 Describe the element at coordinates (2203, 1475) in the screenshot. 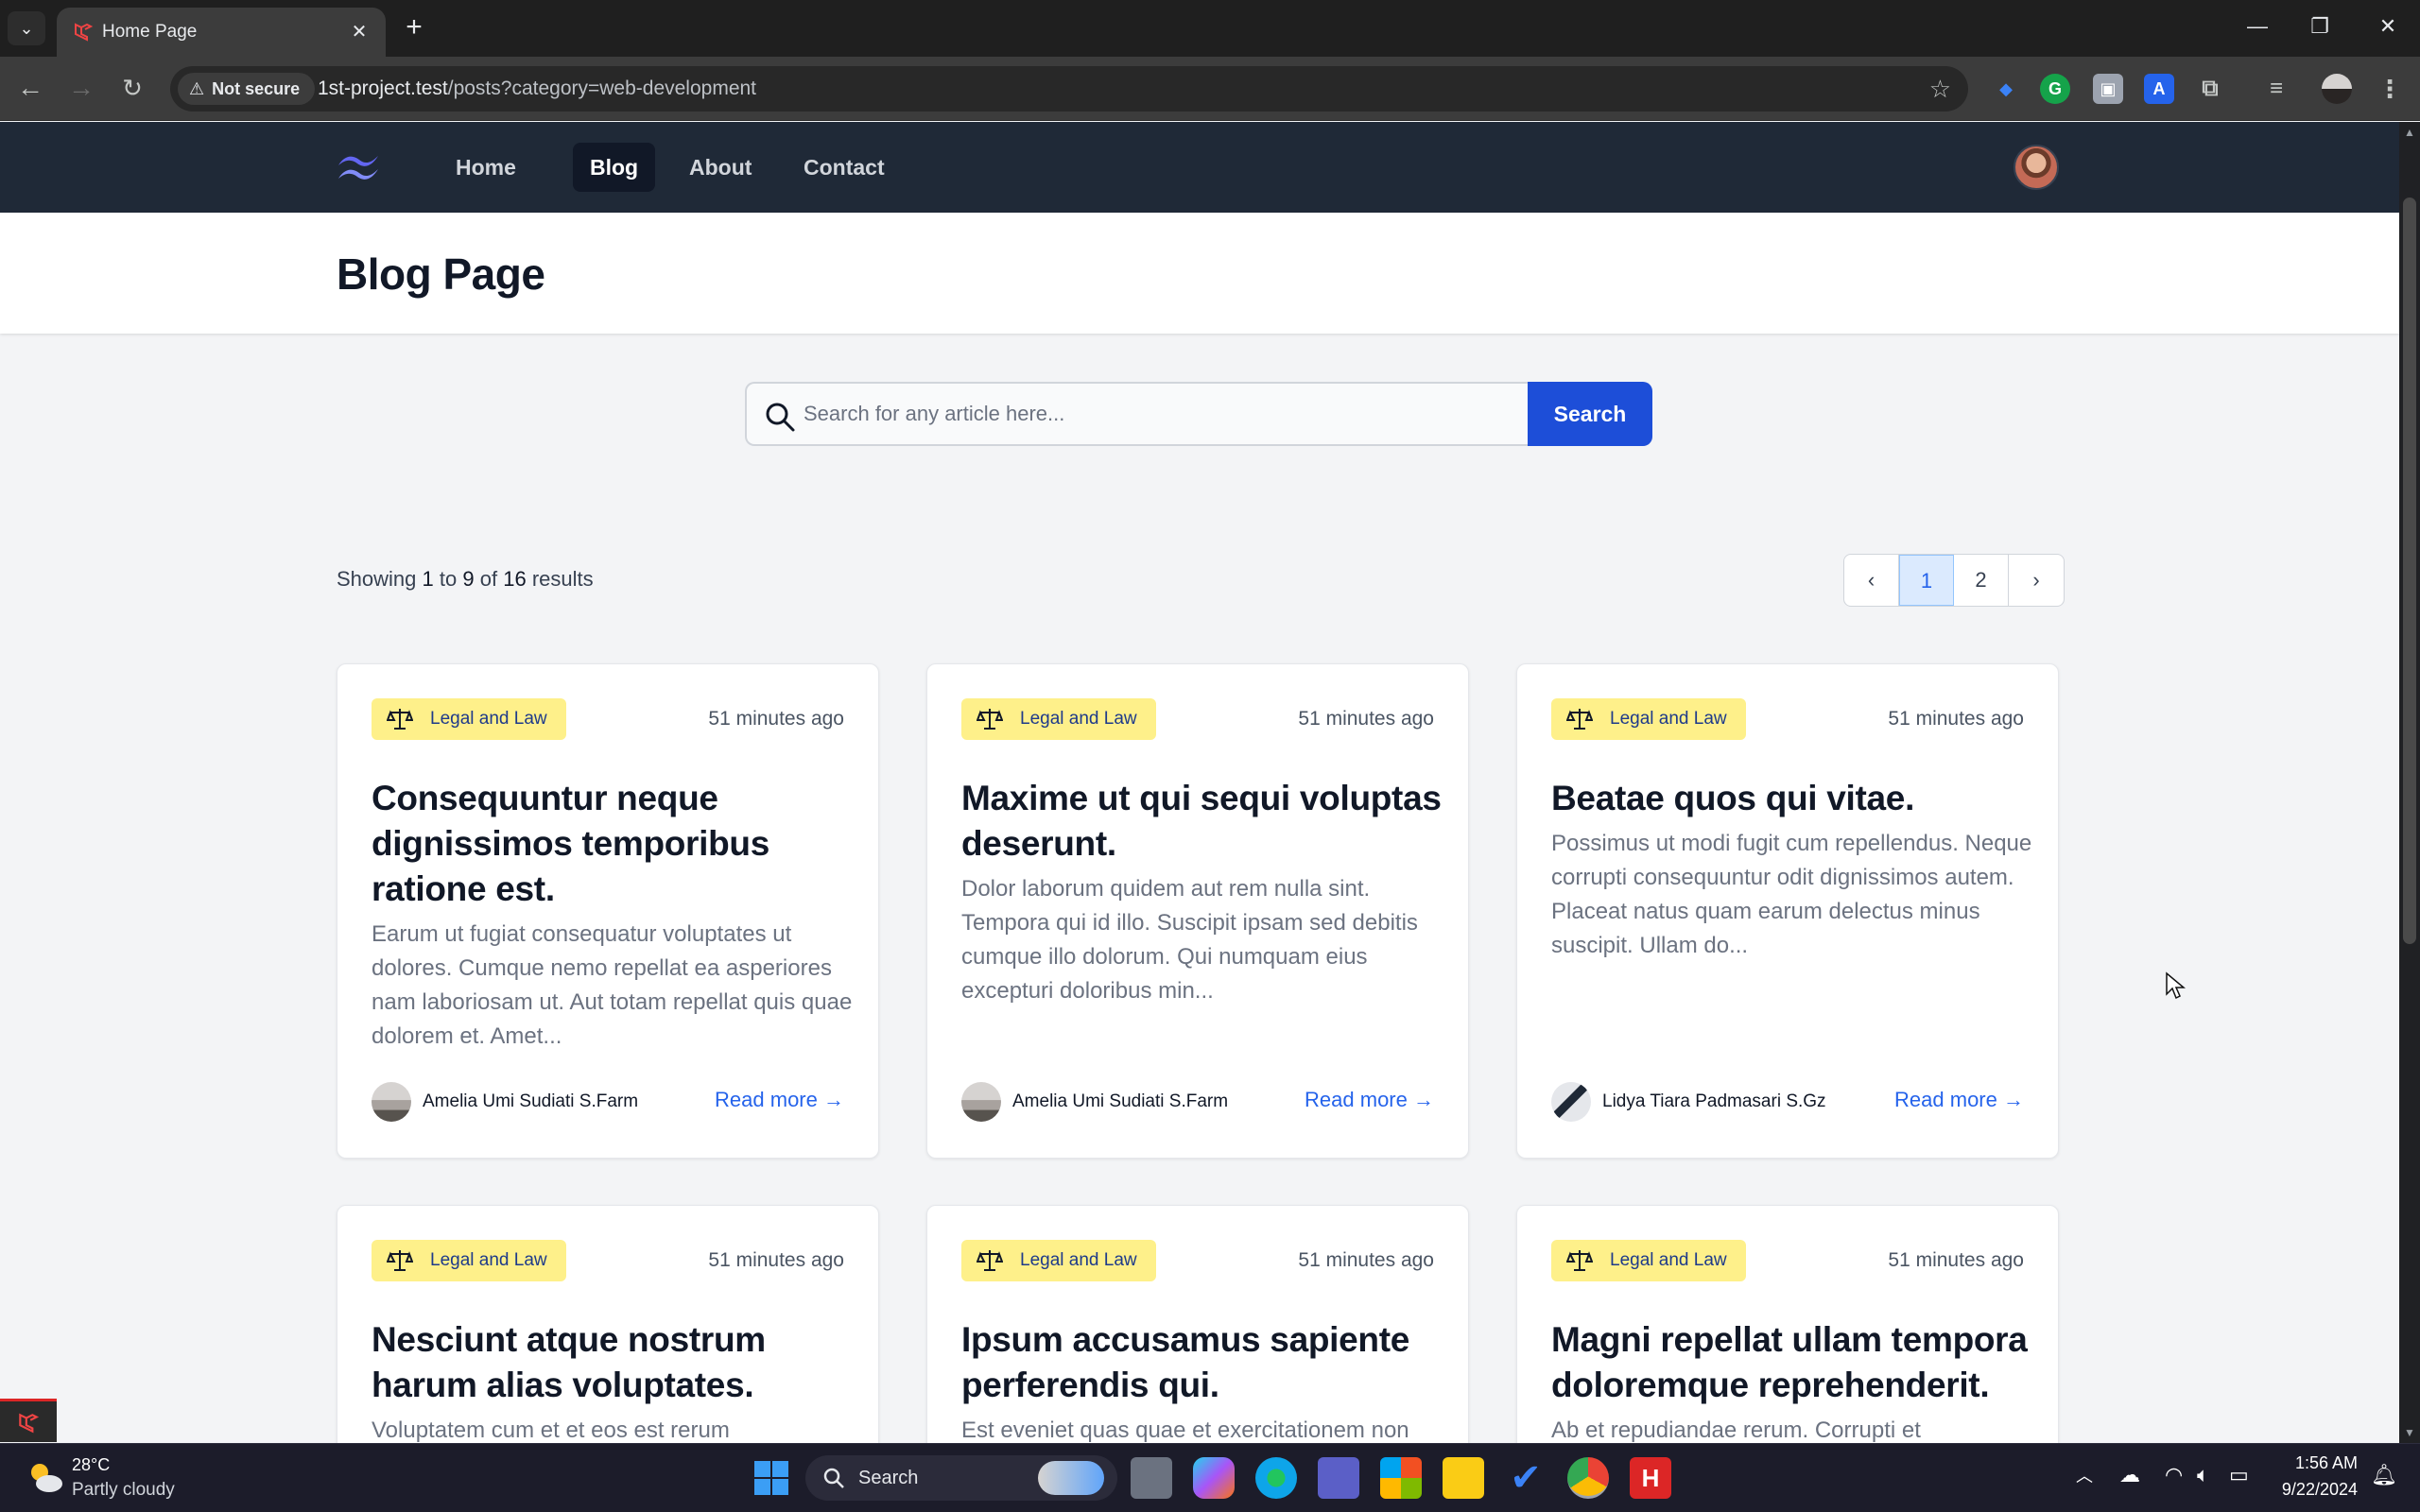

I see `volume-icon: 🔈︎` at that location.